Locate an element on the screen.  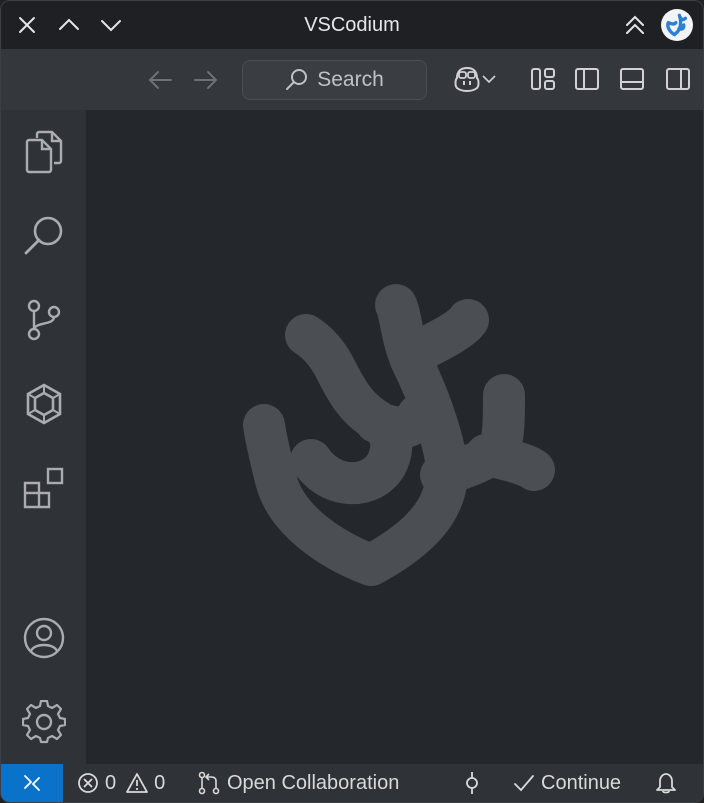
app-logo is located at coordinates (677, 25).